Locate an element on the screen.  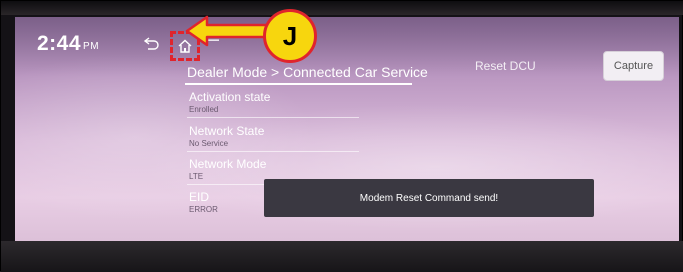
reset-dcu-button: Reset DCU is located at coordinates (505, 66).